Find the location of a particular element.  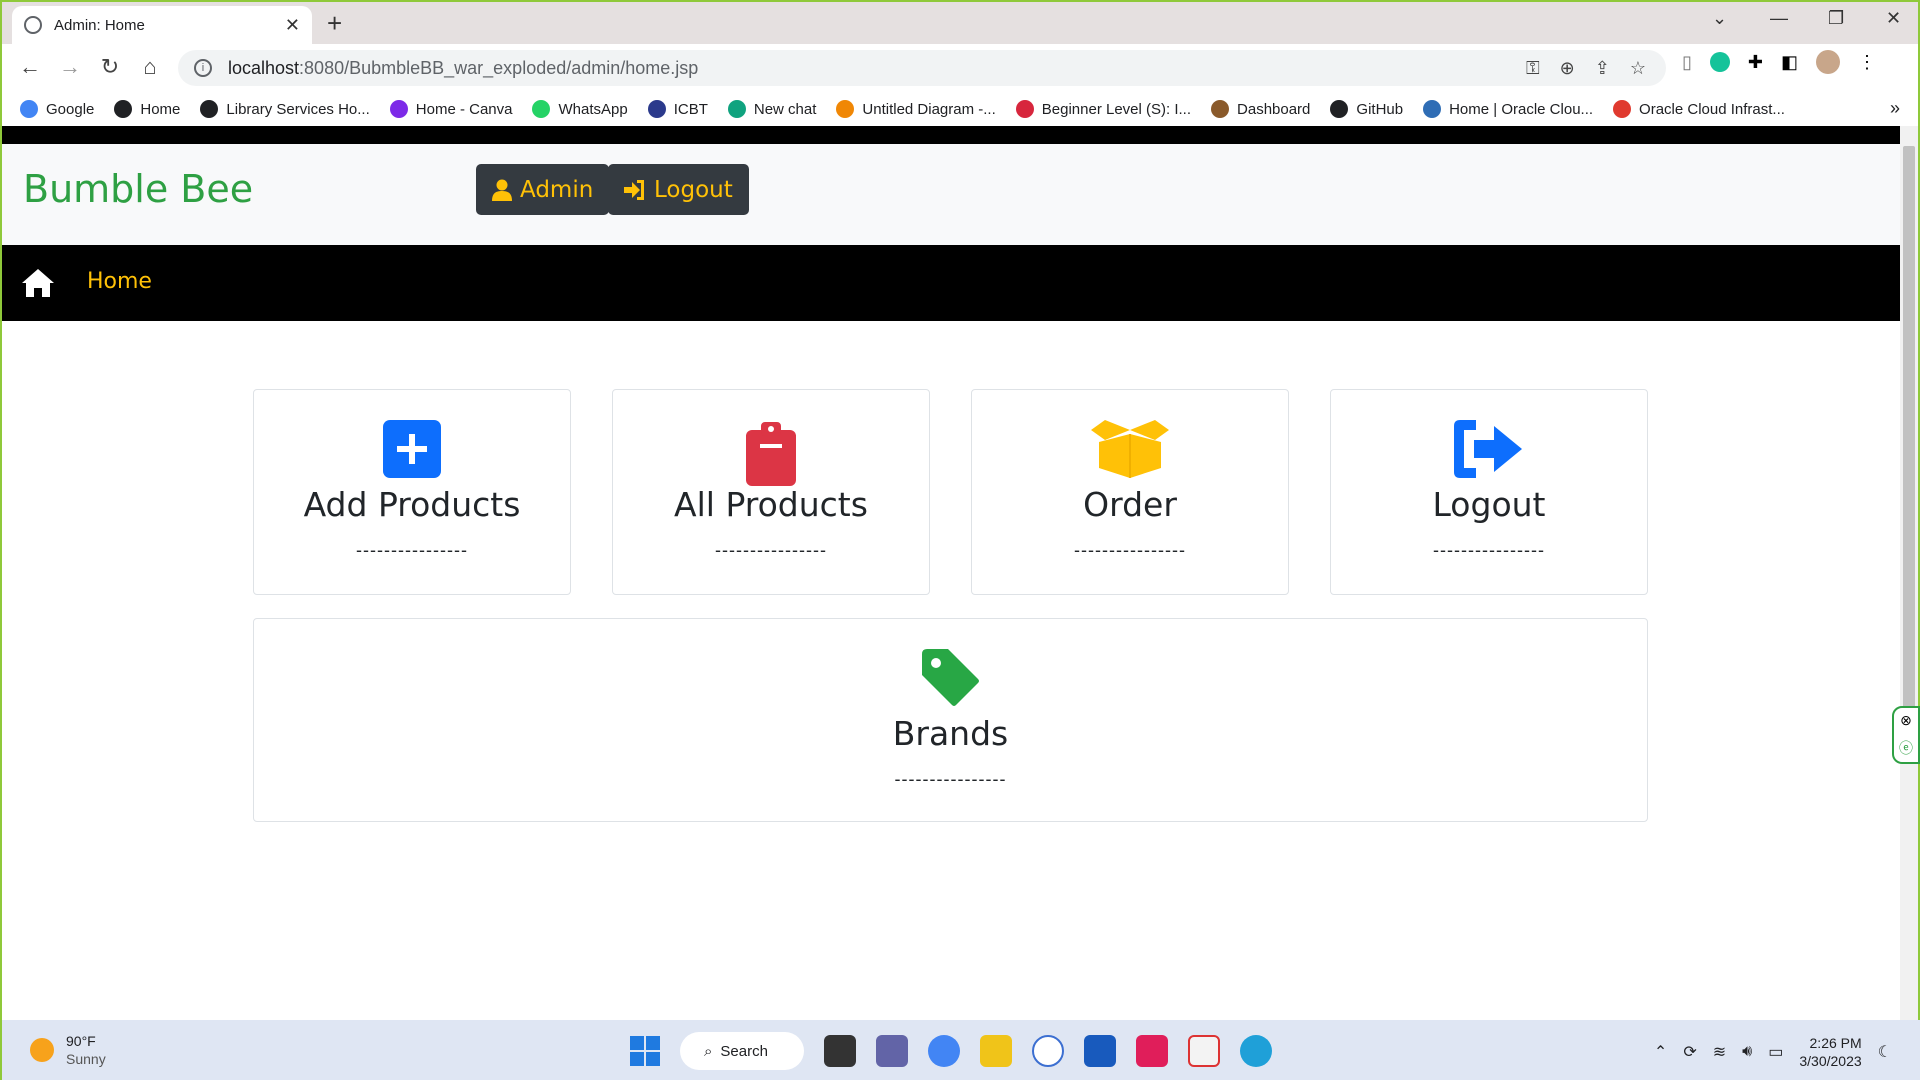

bookmark-item: Home is located at coordinates (147, 109).